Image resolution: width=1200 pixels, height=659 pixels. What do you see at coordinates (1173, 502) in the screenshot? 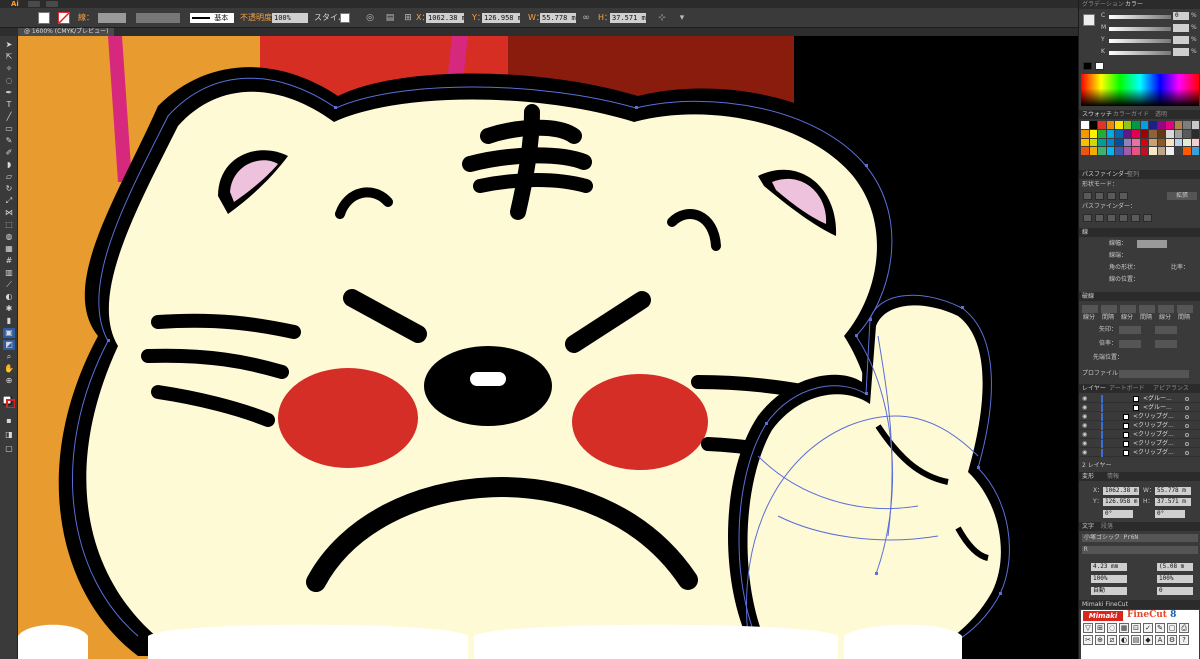
I see `t-h-field: 37.571 m` at bounding box center [1173, 502].